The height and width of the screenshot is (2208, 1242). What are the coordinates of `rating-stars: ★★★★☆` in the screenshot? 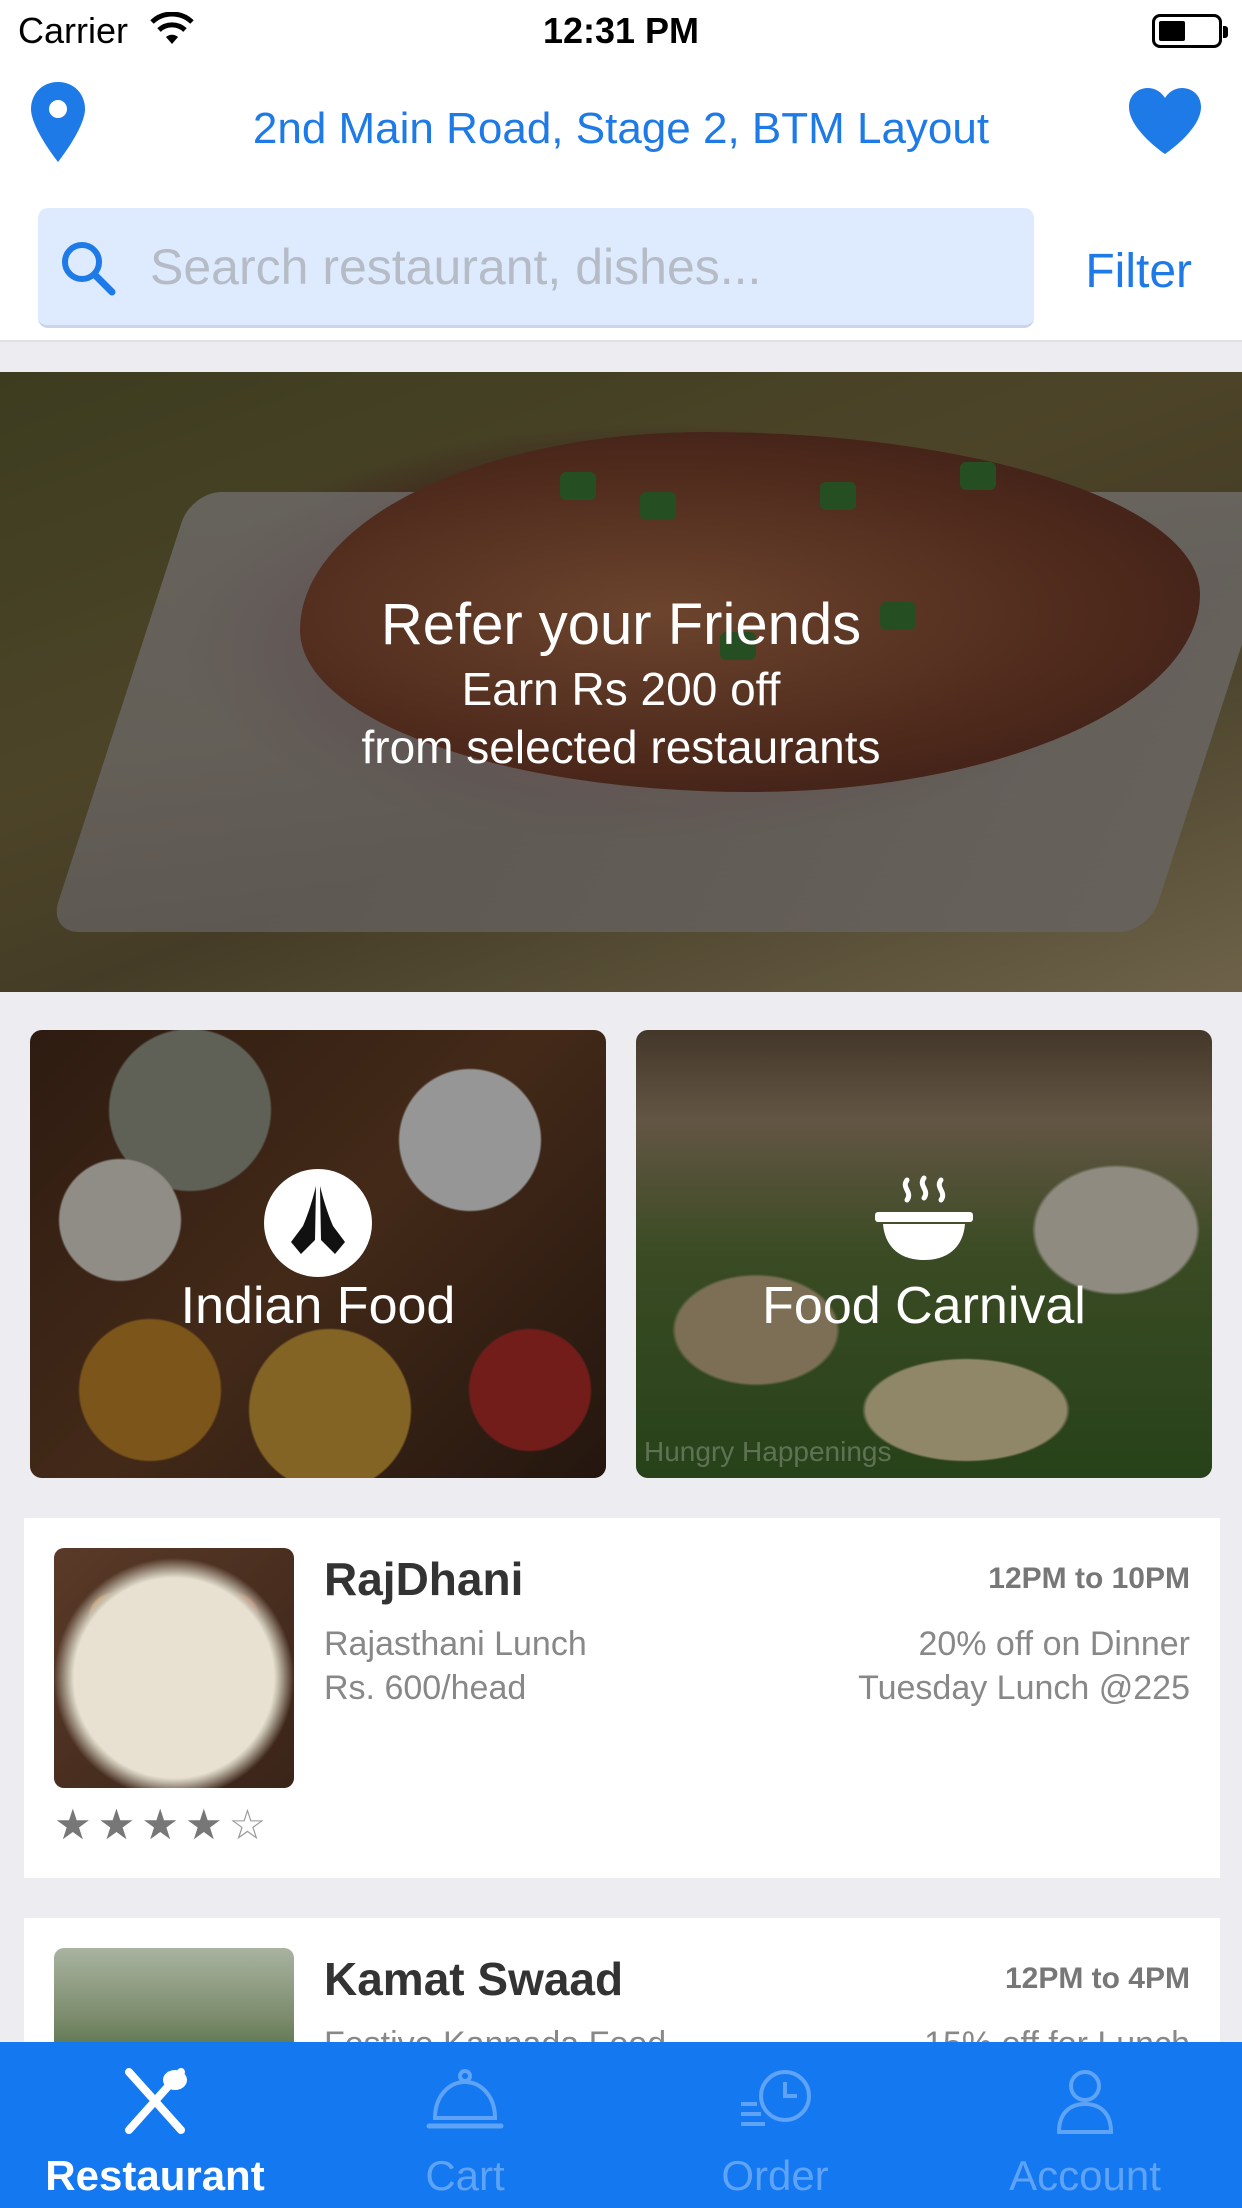 It's located at (163, 1824).